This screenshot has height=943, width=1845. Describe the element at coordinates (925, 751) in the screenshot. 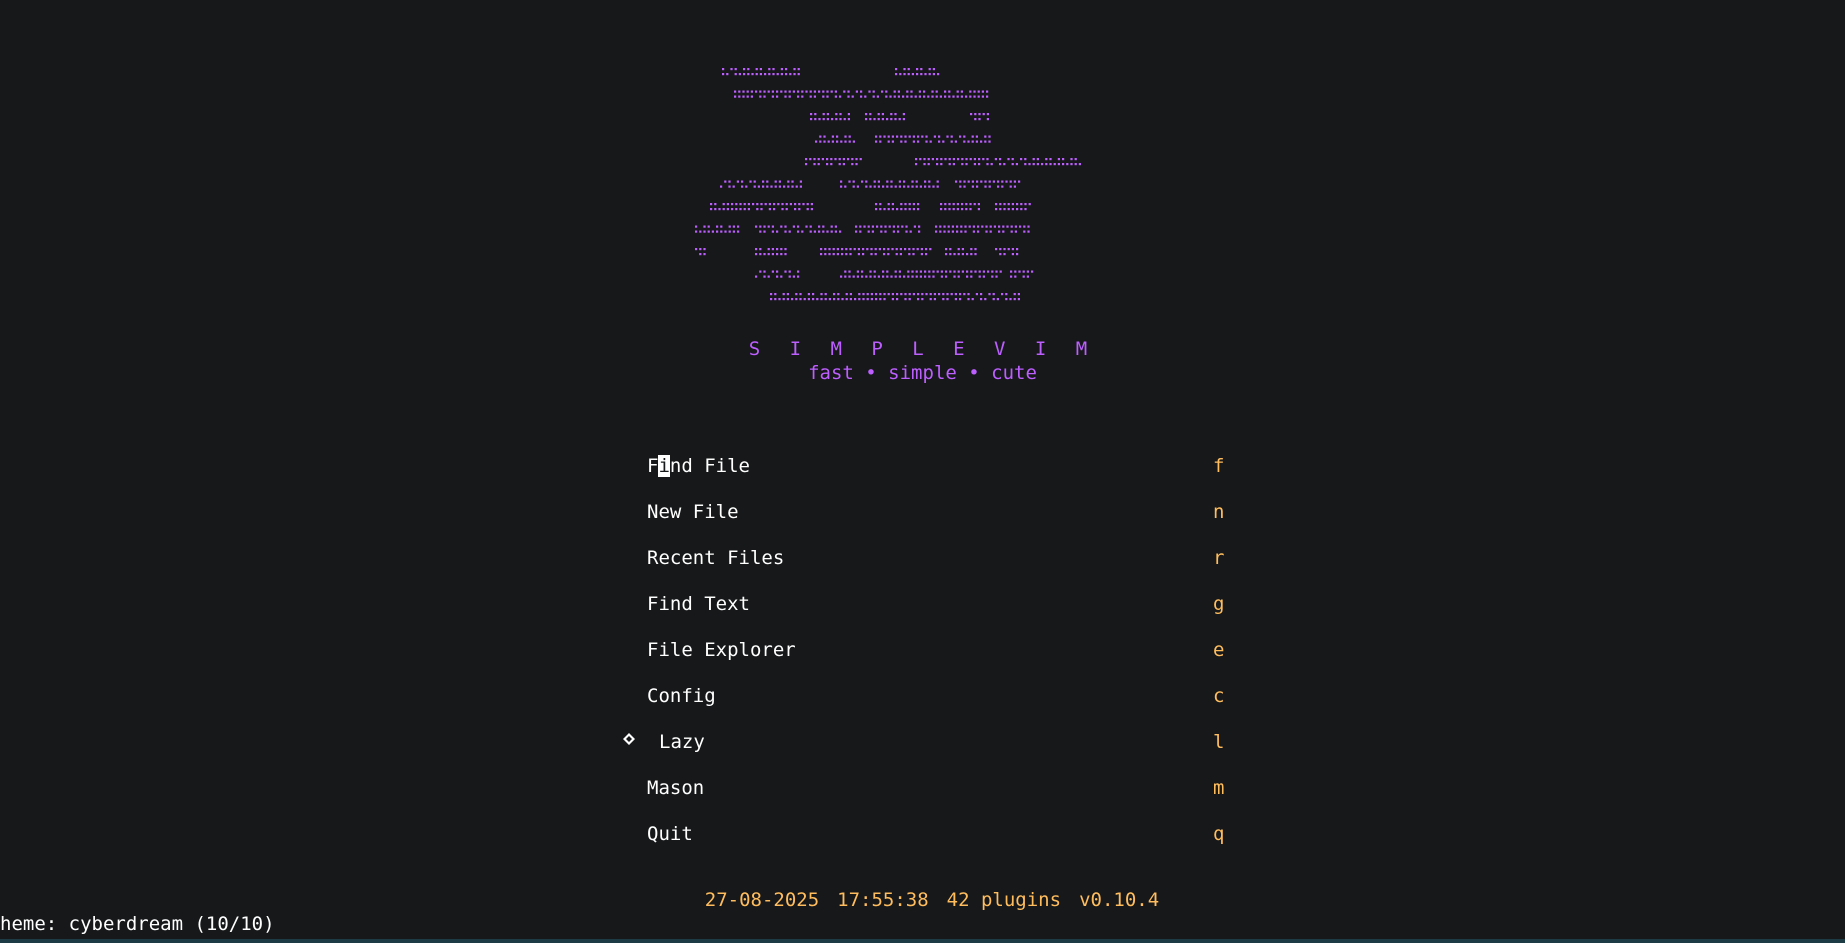

I see `menu-item-lazy: Lazy l` at that location.